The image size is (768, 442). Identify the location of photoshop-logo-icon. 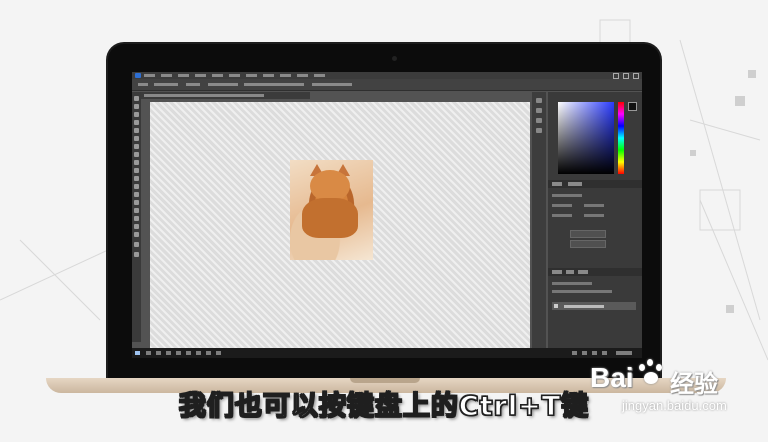
(138, 75).